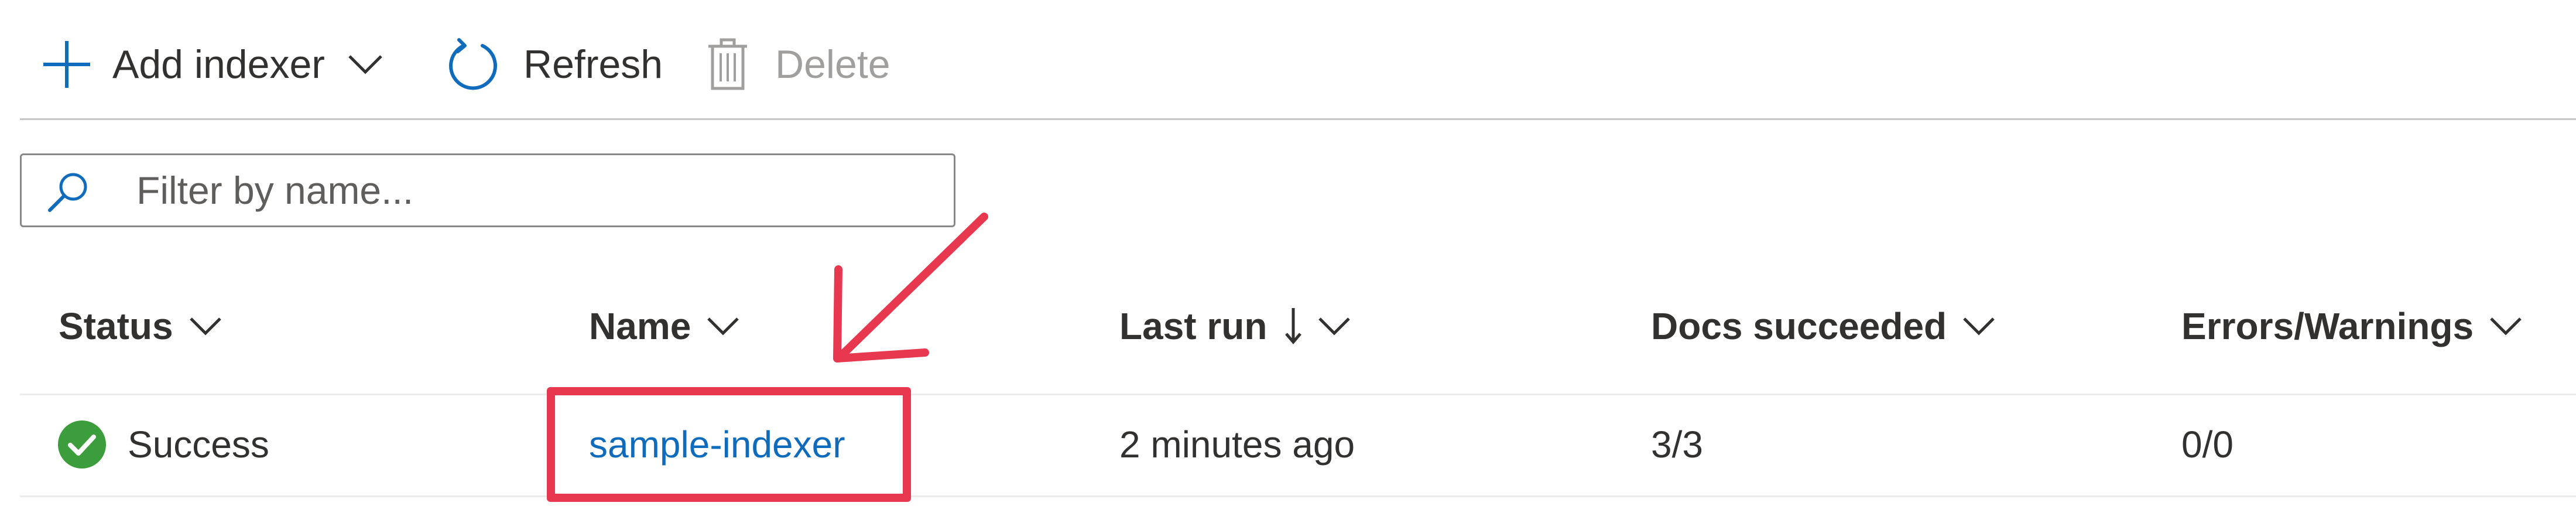  I want to click on docs-succeeded-cell: 3/3, so click(1677, 444).